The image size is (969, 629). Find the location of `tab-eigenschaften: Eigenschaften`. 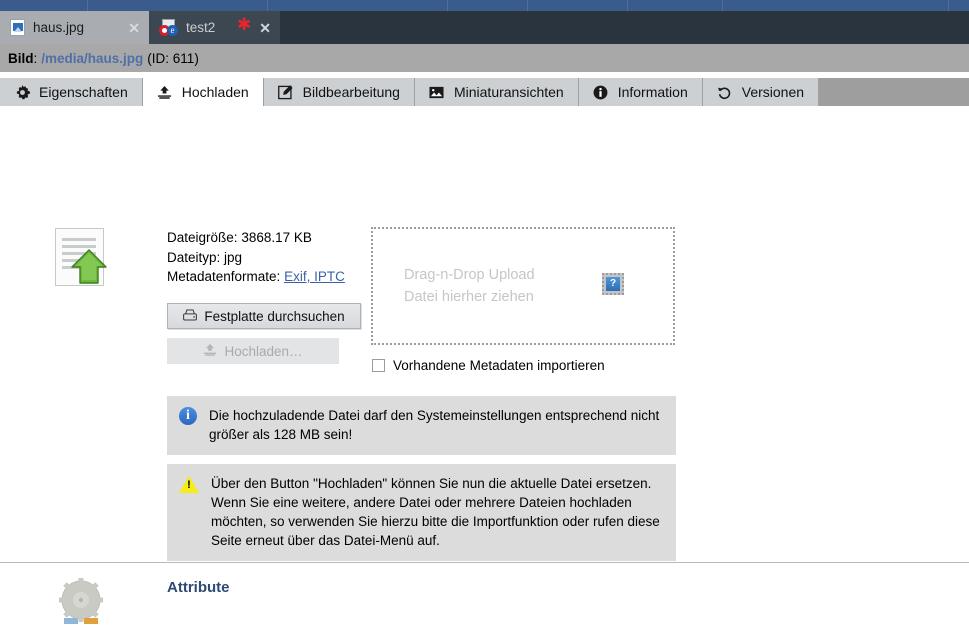

tab-eigenschaften: Eigenschaften is located at coordinates (71, 92).